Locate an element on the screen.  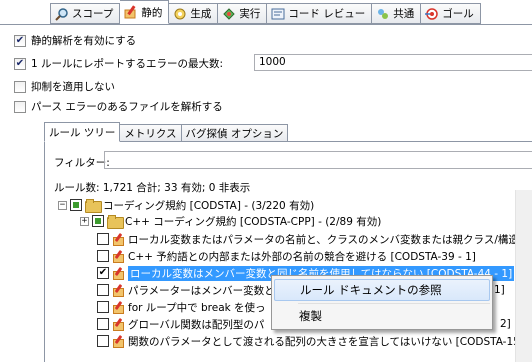
parse-errors-option: パース エラーのあるファイルを解析する is located at coordinates (118, 106).